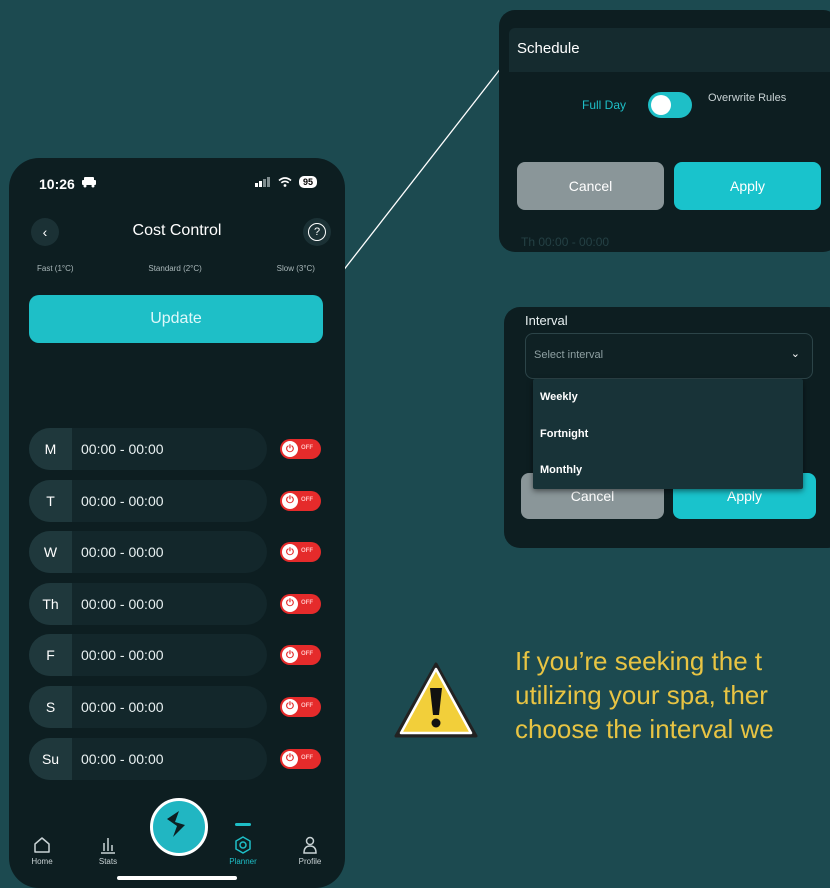  What do you see at coordinates (639, 661) in the screenshot?
I see `warning-line-1: If you’re seeking the t` at bounding box center [639, 661].